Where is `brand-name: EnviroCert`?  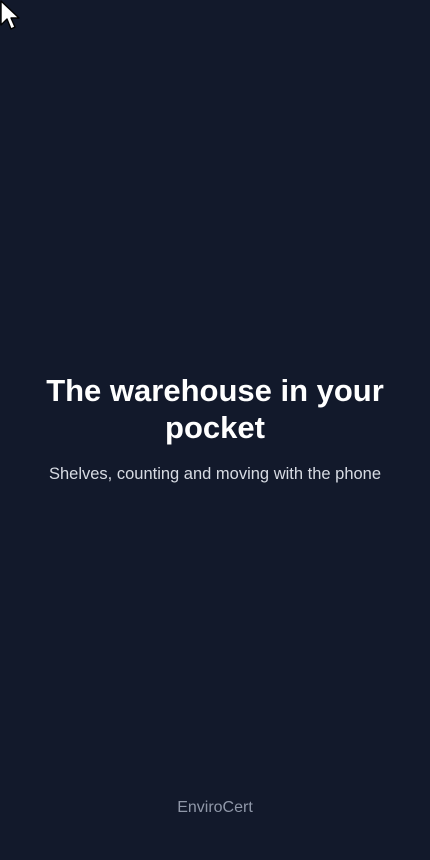 brand-name: EnviroCert is located at coordinates (215, 807).